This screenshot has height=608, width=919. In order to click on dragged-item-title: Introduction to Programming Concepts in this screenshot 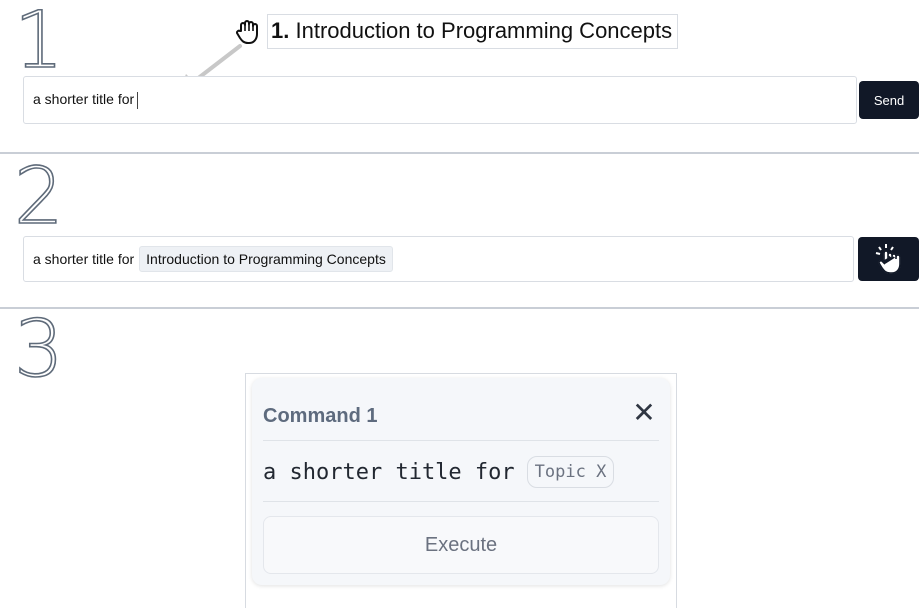, I will do `click(484, 30)`.